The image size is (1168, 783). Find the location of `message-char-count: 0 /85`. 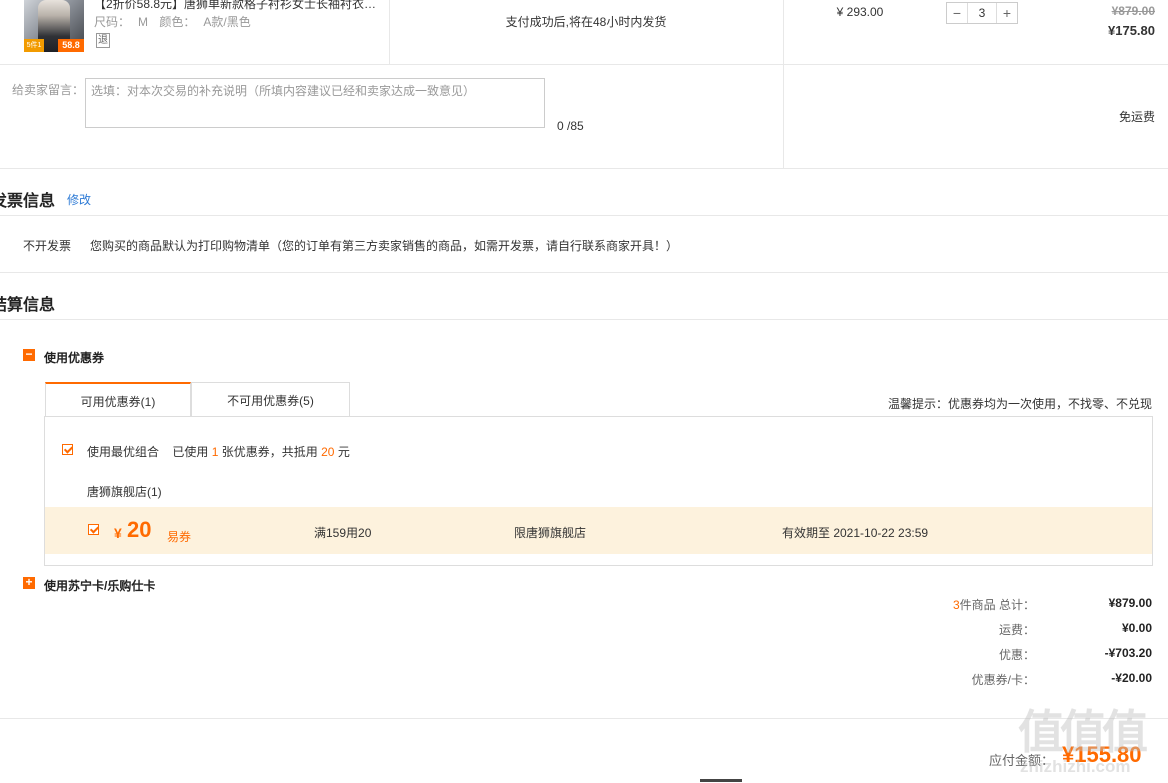

message-char-count: 0 /85 is located at coordinates (570, 126).